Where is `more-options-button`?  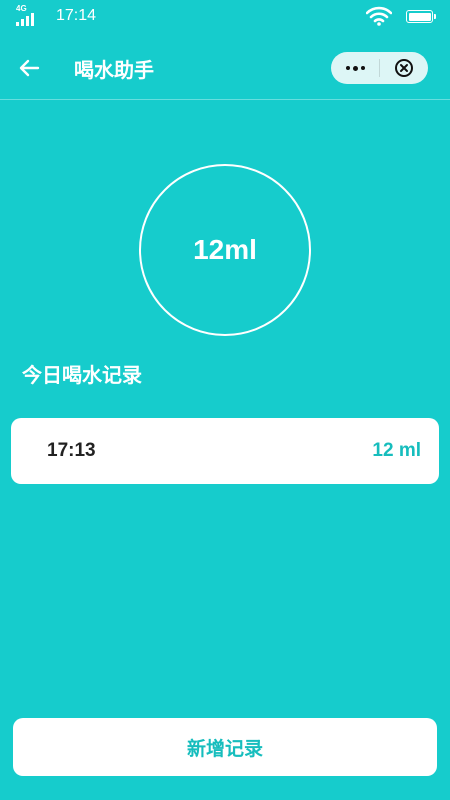
more-options-button is located at coordinates (355, 68).